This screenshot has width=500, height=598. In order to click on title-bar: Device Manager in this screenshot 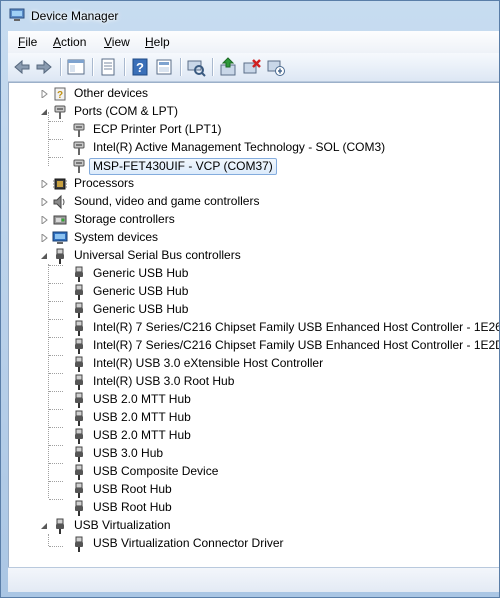, I will do `click(250, 16)`.